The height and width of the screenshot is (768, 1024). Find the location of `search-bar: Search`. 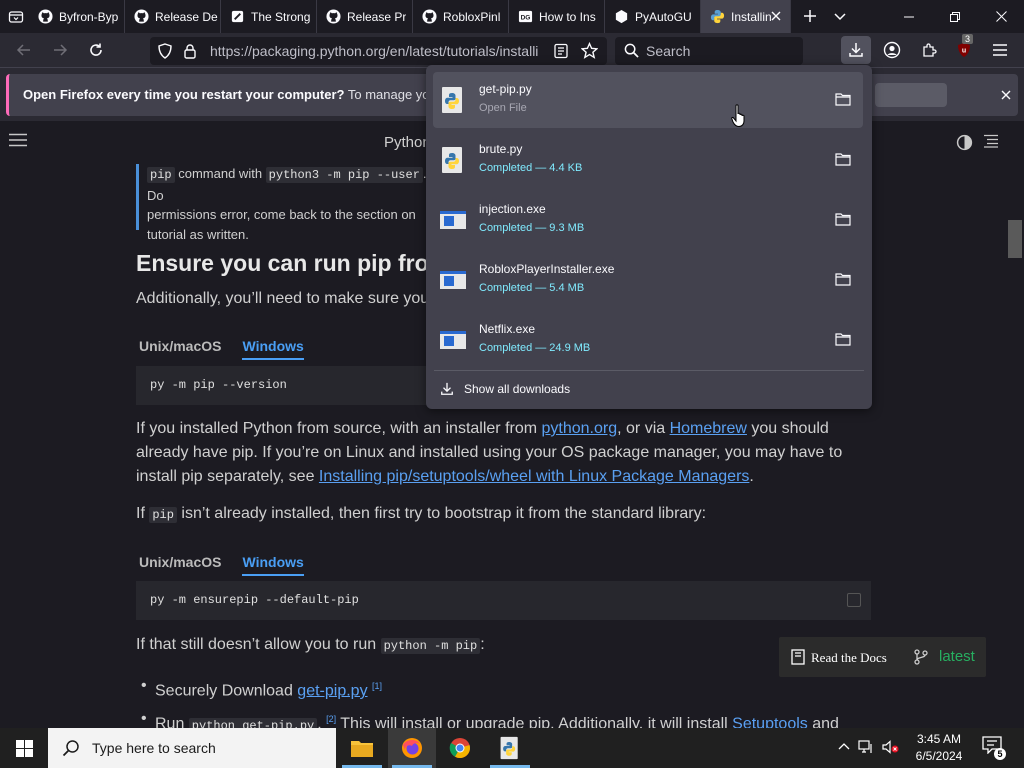

search-bar: Search is located at coordinates (709, 51).